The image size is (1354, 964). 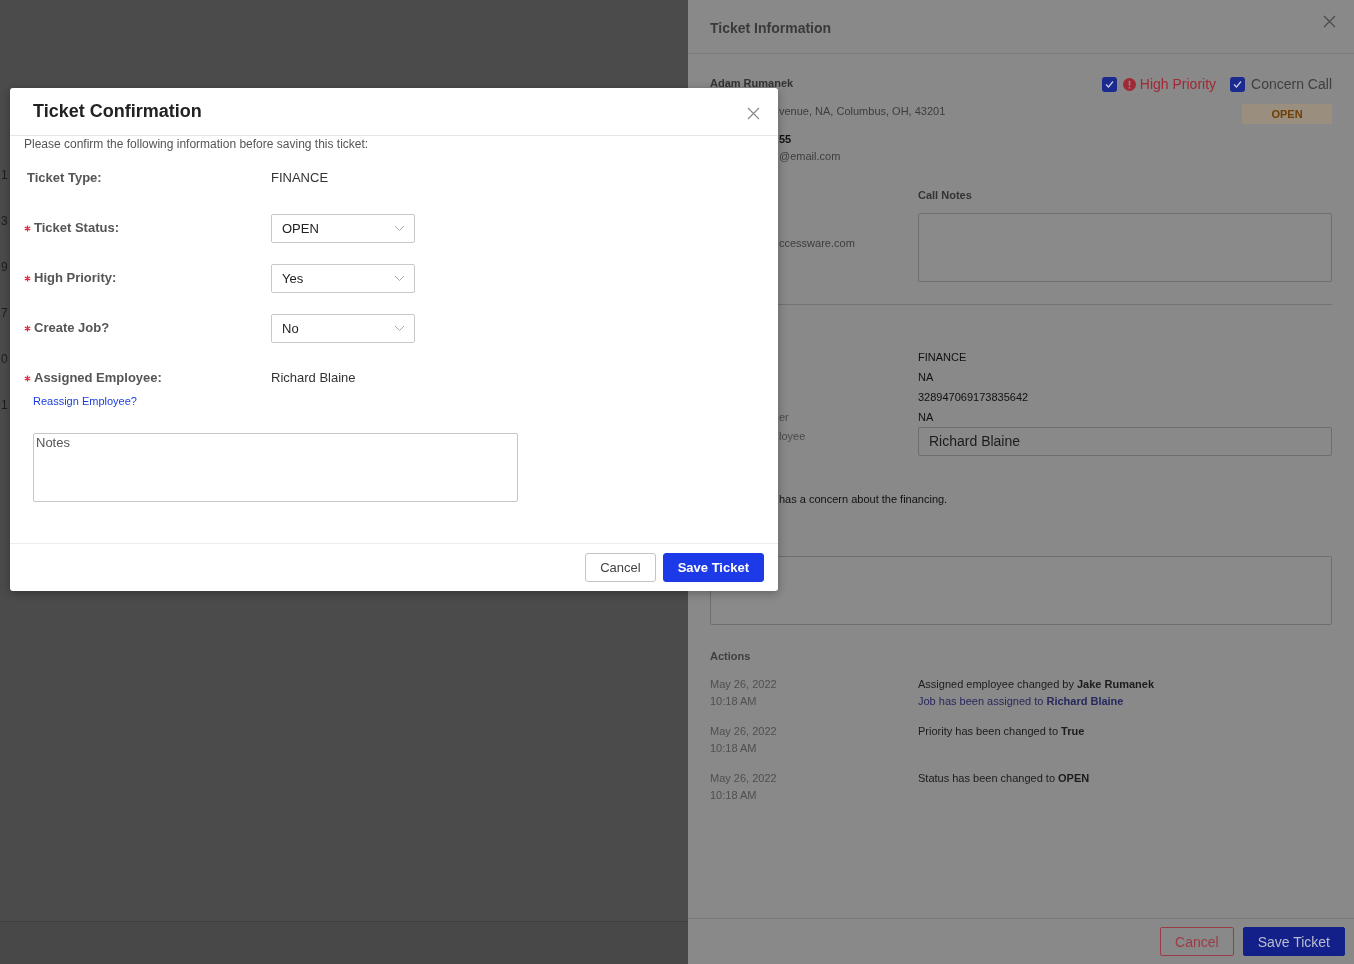 I want to click on section-title: Actions, so click(x=730, y=656).